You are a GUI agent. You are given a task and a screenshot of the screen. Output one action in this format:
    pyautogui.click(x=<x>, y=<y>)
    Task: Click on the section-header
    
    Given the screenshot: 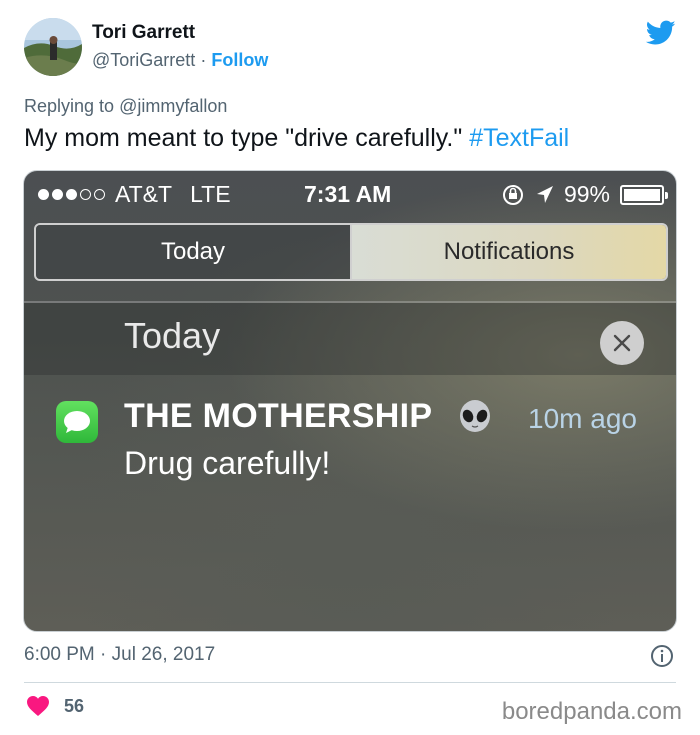 What is the action you would take?
    pyautogui.click(x=350, y=339)
    